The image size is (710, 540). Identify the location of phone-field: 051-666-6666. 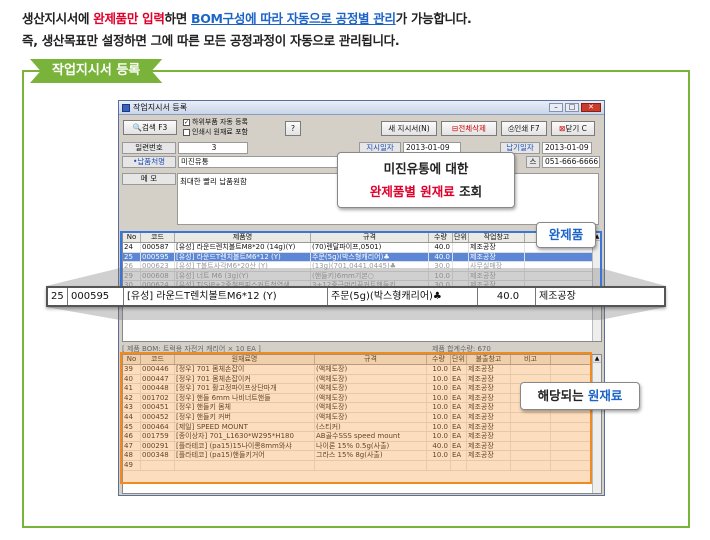
(571, 162).